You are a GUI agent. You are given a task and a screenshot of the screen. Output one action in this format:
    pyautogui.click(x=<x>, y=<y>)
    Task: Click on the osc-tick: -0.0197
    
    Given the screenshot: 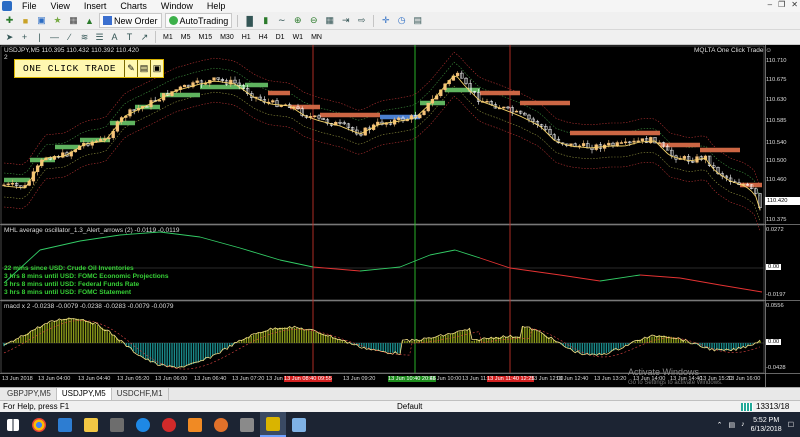 What is the action you would take?
    pyautogui.click(x=776, y=295)
    